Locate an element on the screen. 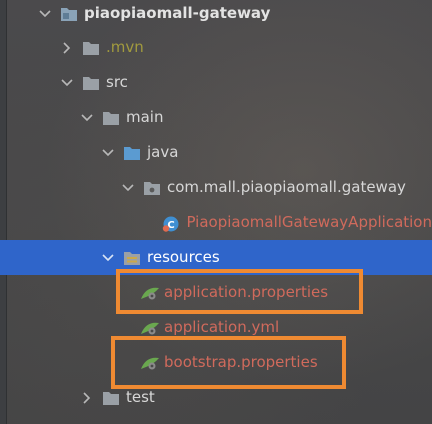 The width and height of the screenshot is (432, 424). package-icon is located at coordinates (152, 188).